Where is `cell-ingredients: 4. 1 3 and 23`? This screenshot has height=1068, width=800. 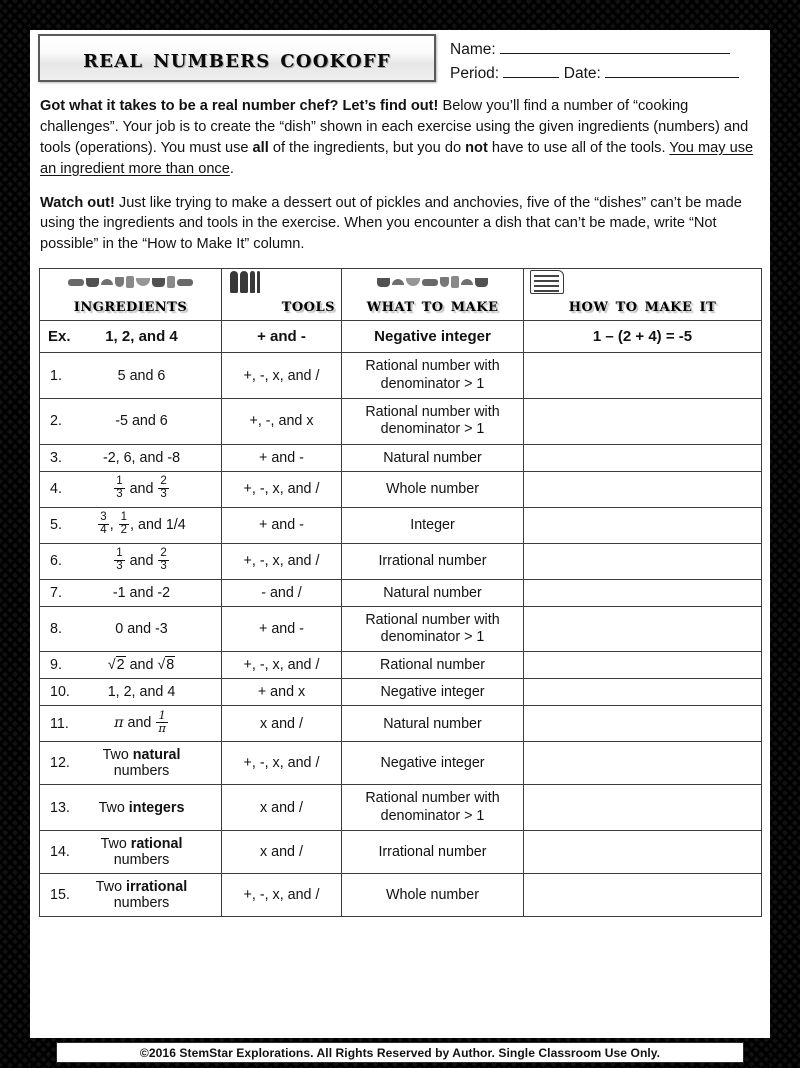 cell-ingredients: 4. 1 3 and 23 is located at coordinates (130, 489).